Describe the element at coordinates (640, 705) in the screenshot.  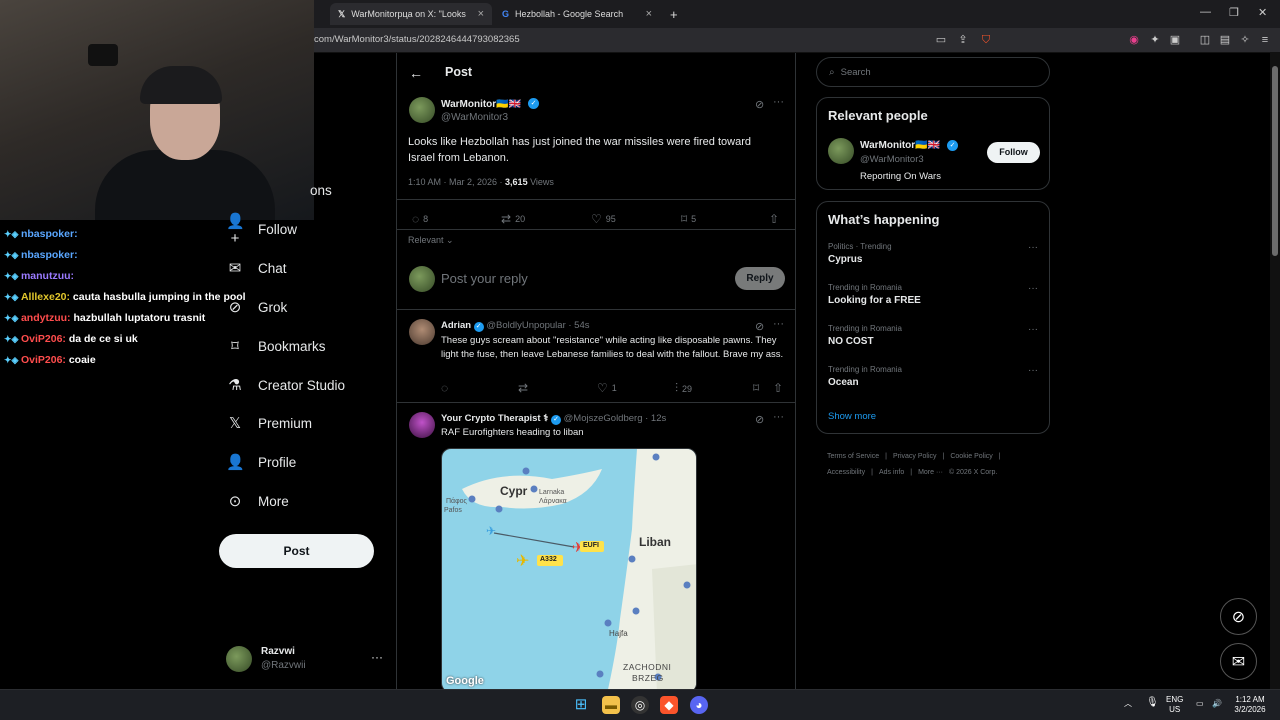
I see `obs-icon: ◎` at that location.